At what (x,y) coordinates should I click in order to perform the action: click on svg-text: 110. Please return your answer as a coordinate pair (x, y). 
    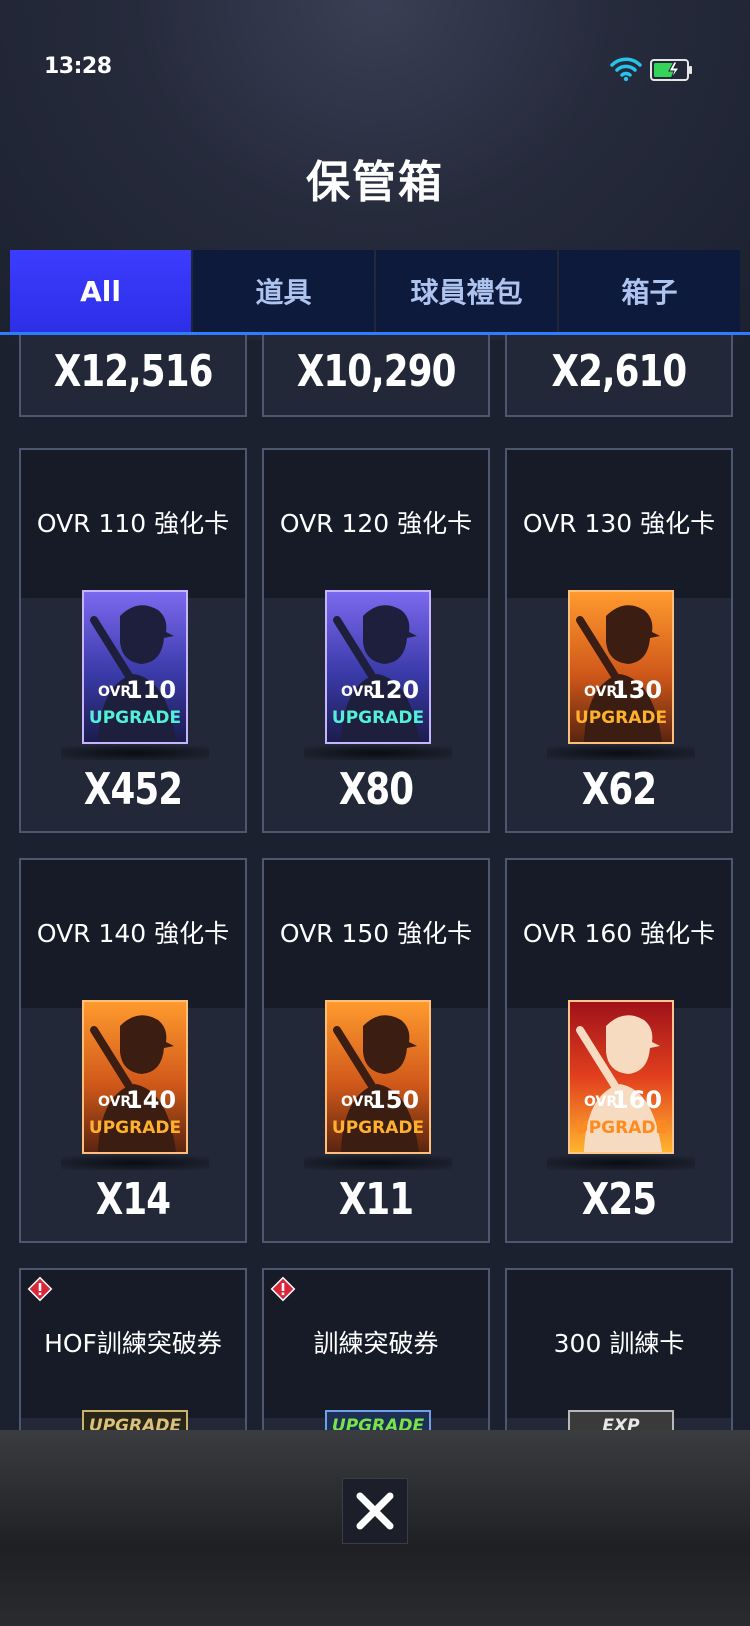
    Looking at the image, I should click on (151, 690).